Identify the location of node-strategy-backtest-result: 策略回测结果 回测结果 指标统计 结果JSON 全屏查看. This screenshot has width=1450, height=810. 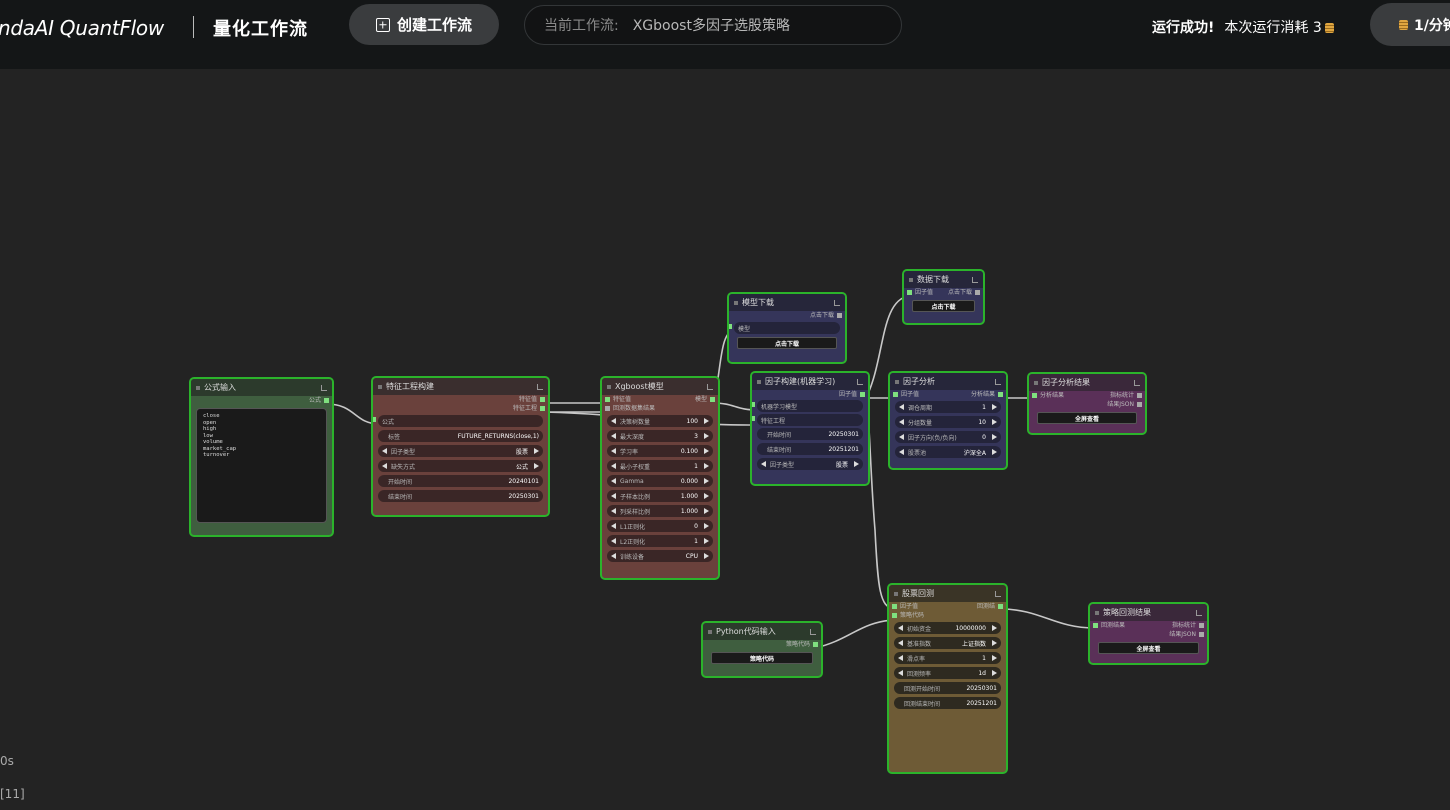
(1148, 633).